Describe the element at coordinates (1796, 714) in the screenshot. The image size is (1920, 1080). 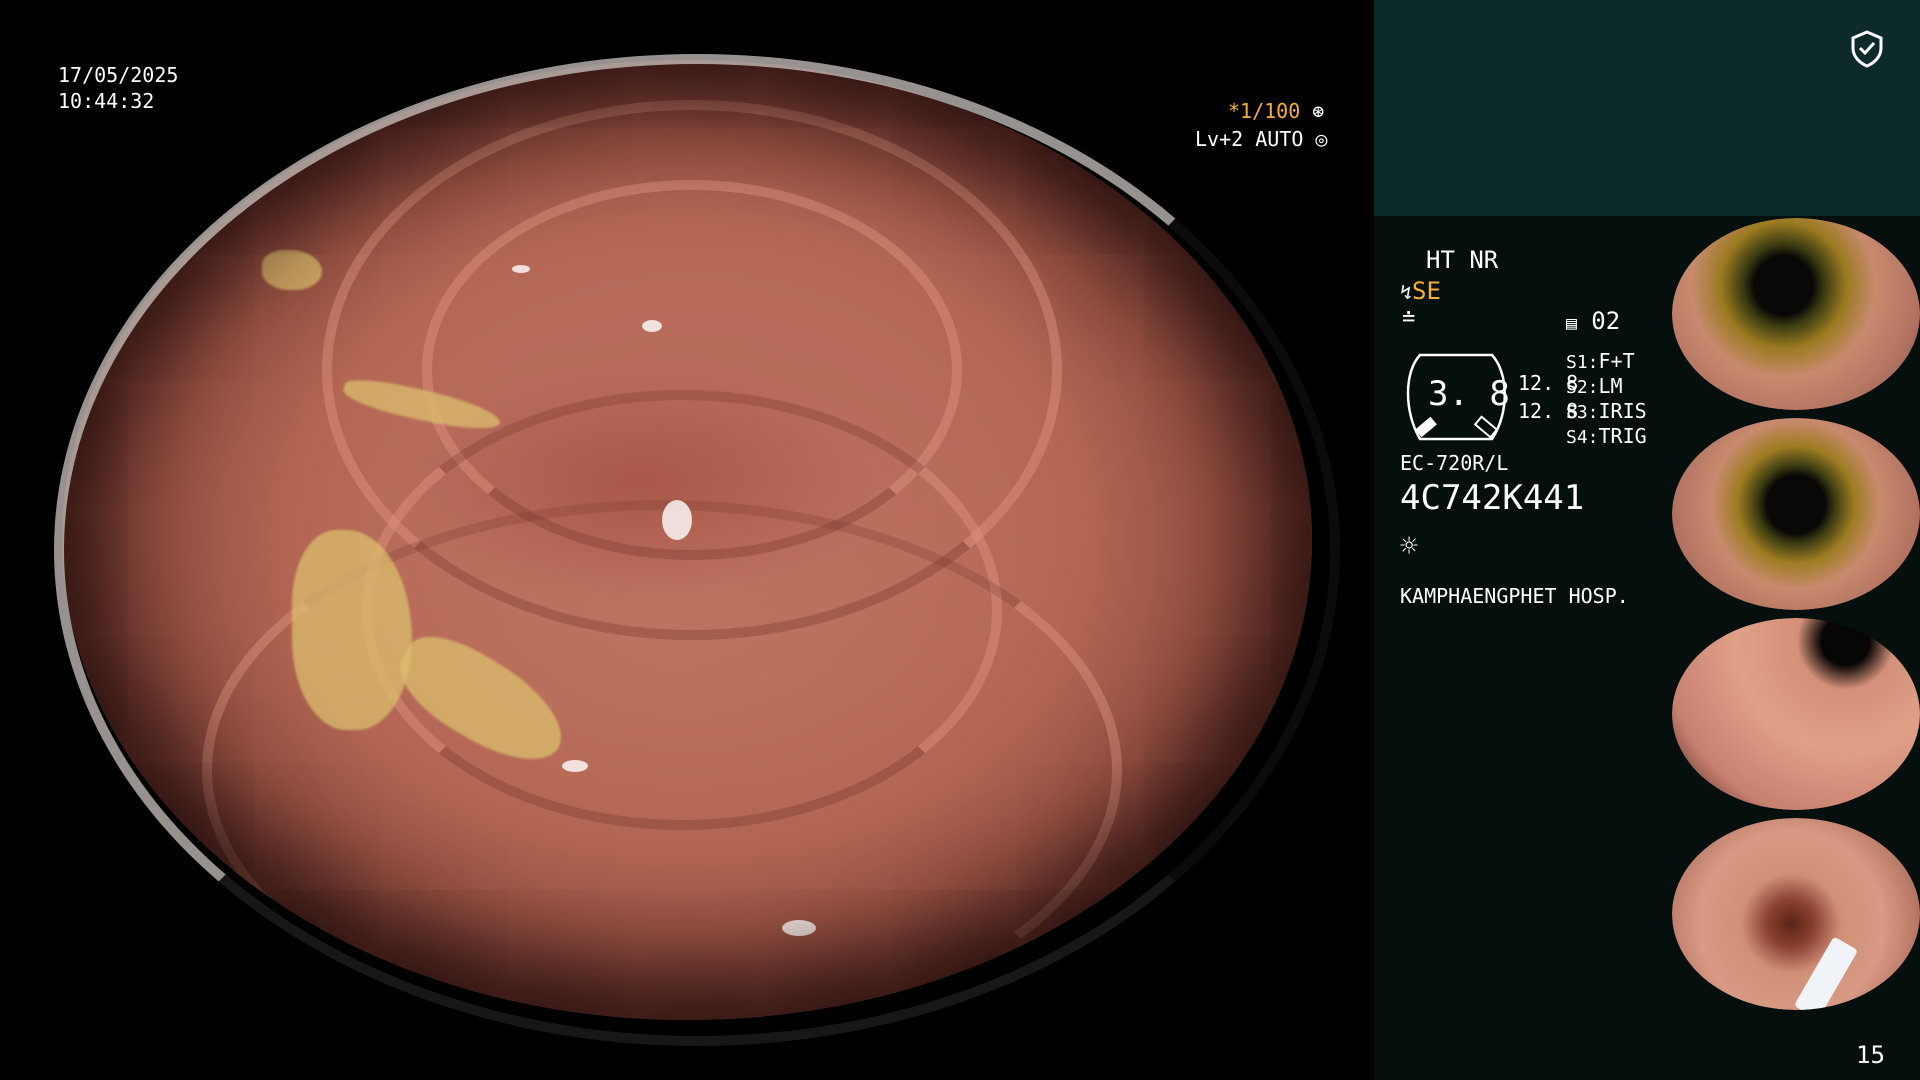
I see `thumbnail-3: 4C742K441` at that location.